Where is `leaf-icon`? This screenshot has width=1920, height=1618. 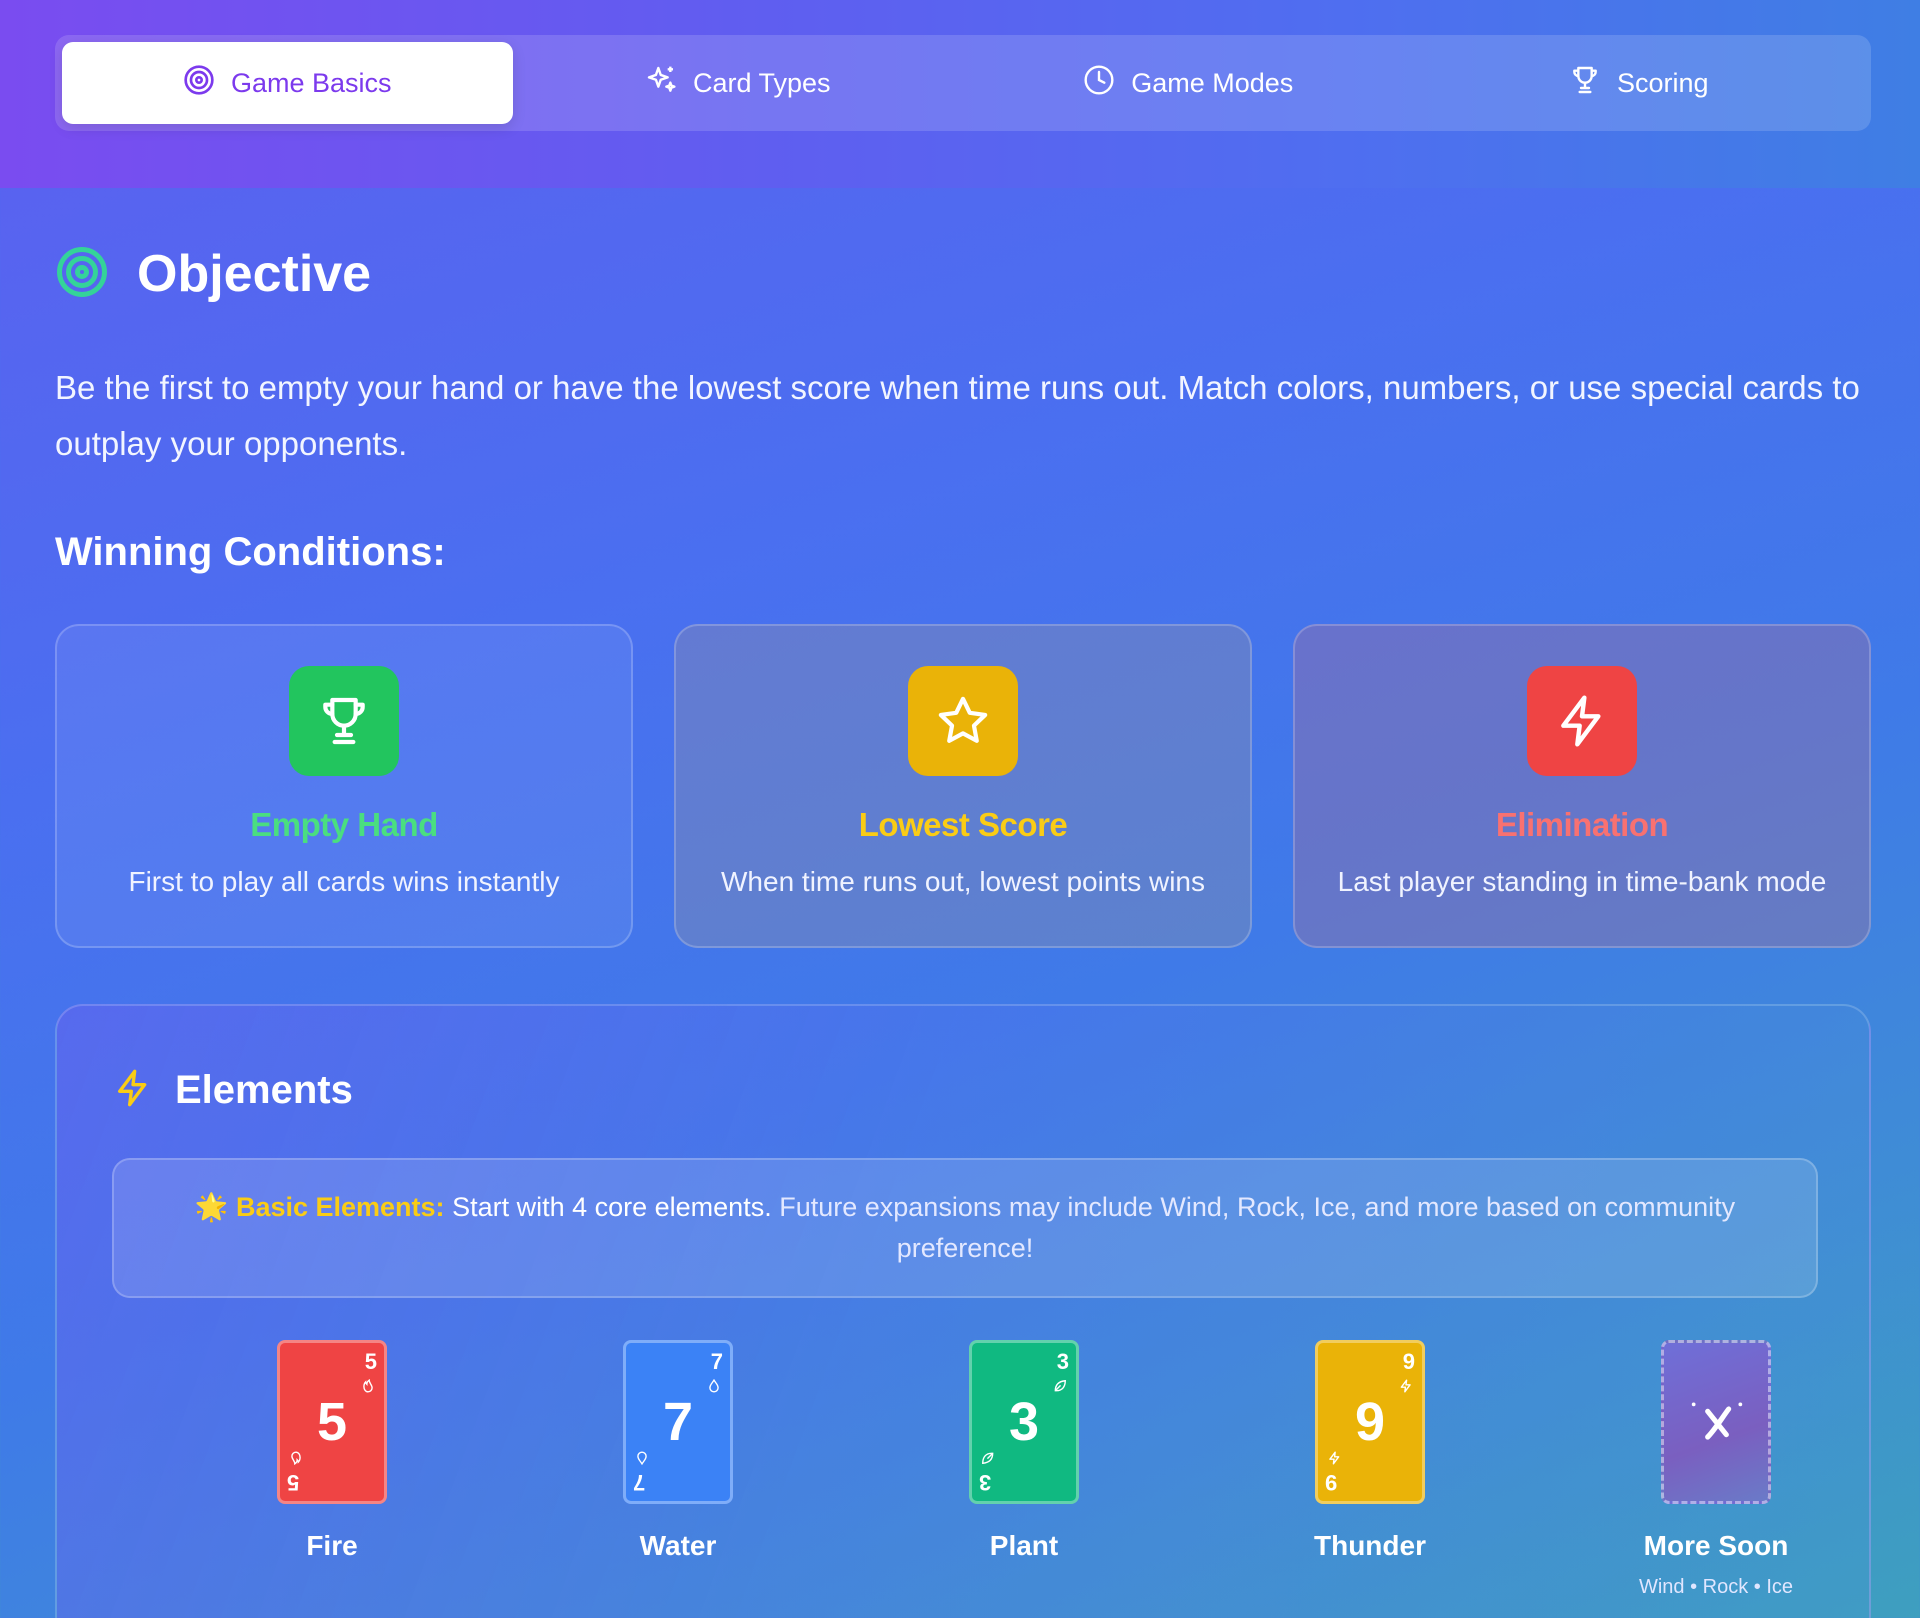
leaf-icon is located at coordinates (988, 1458).